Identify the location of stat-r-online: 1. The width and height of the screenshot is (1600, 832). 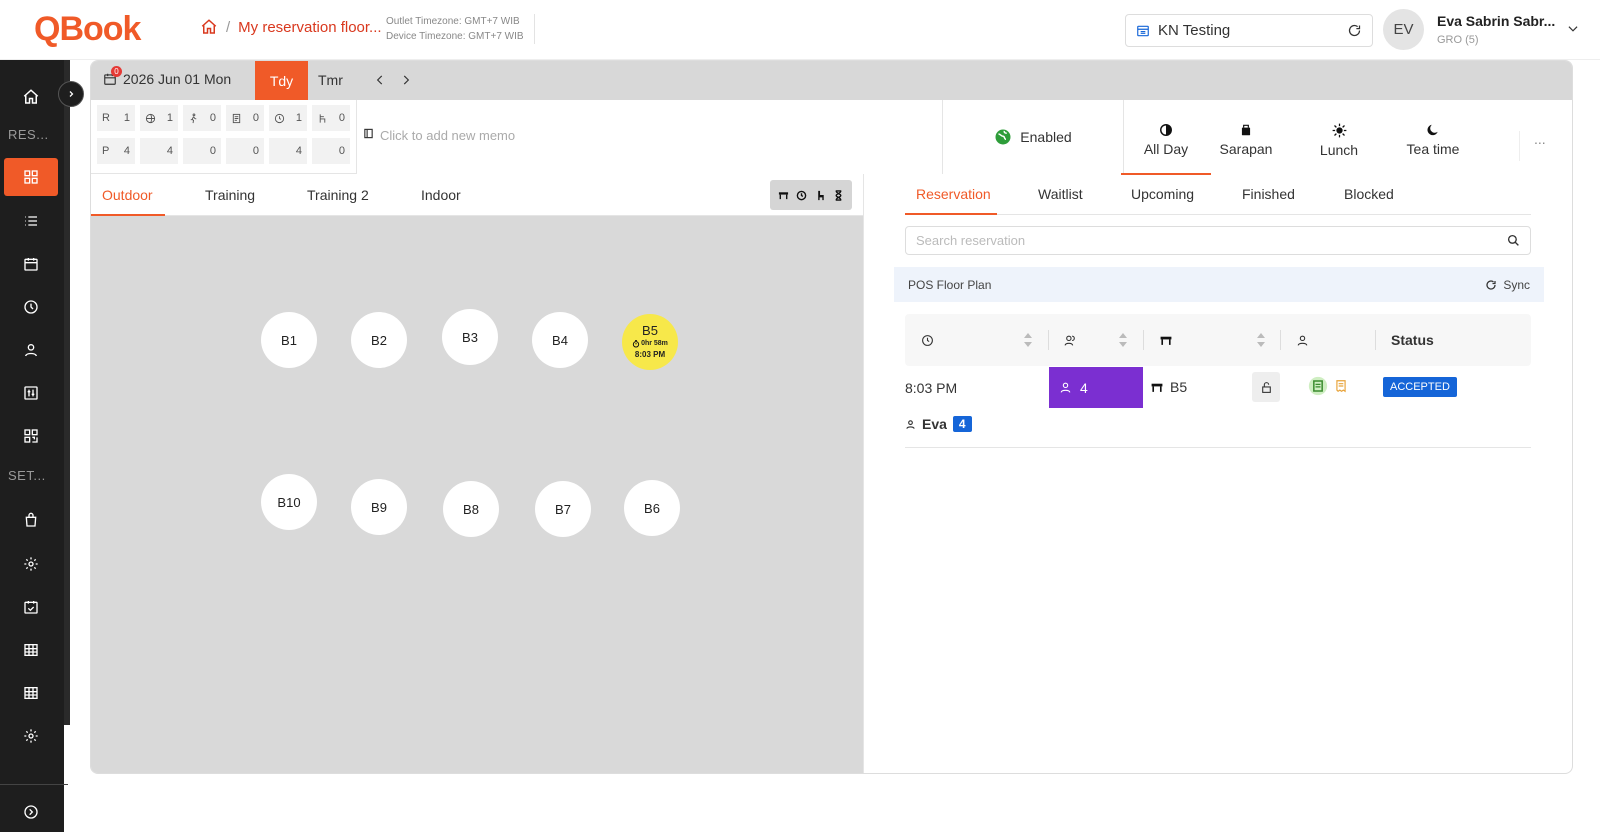
(159, 118).